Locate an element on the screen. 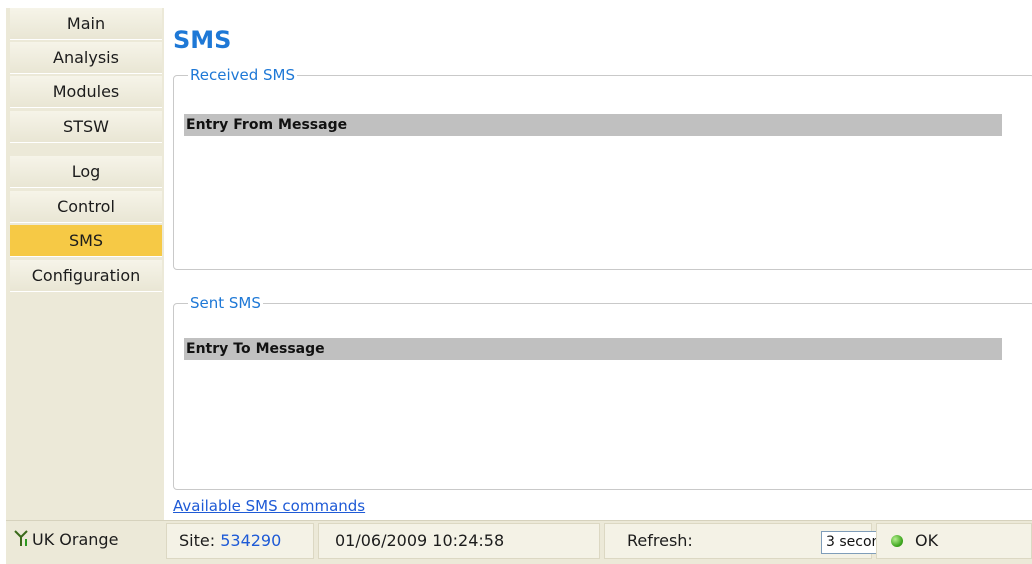 Image resolution: width=1032 pixels, height=564 pixels. sidebar-item-main: Main is located at coordinates (86, 24).